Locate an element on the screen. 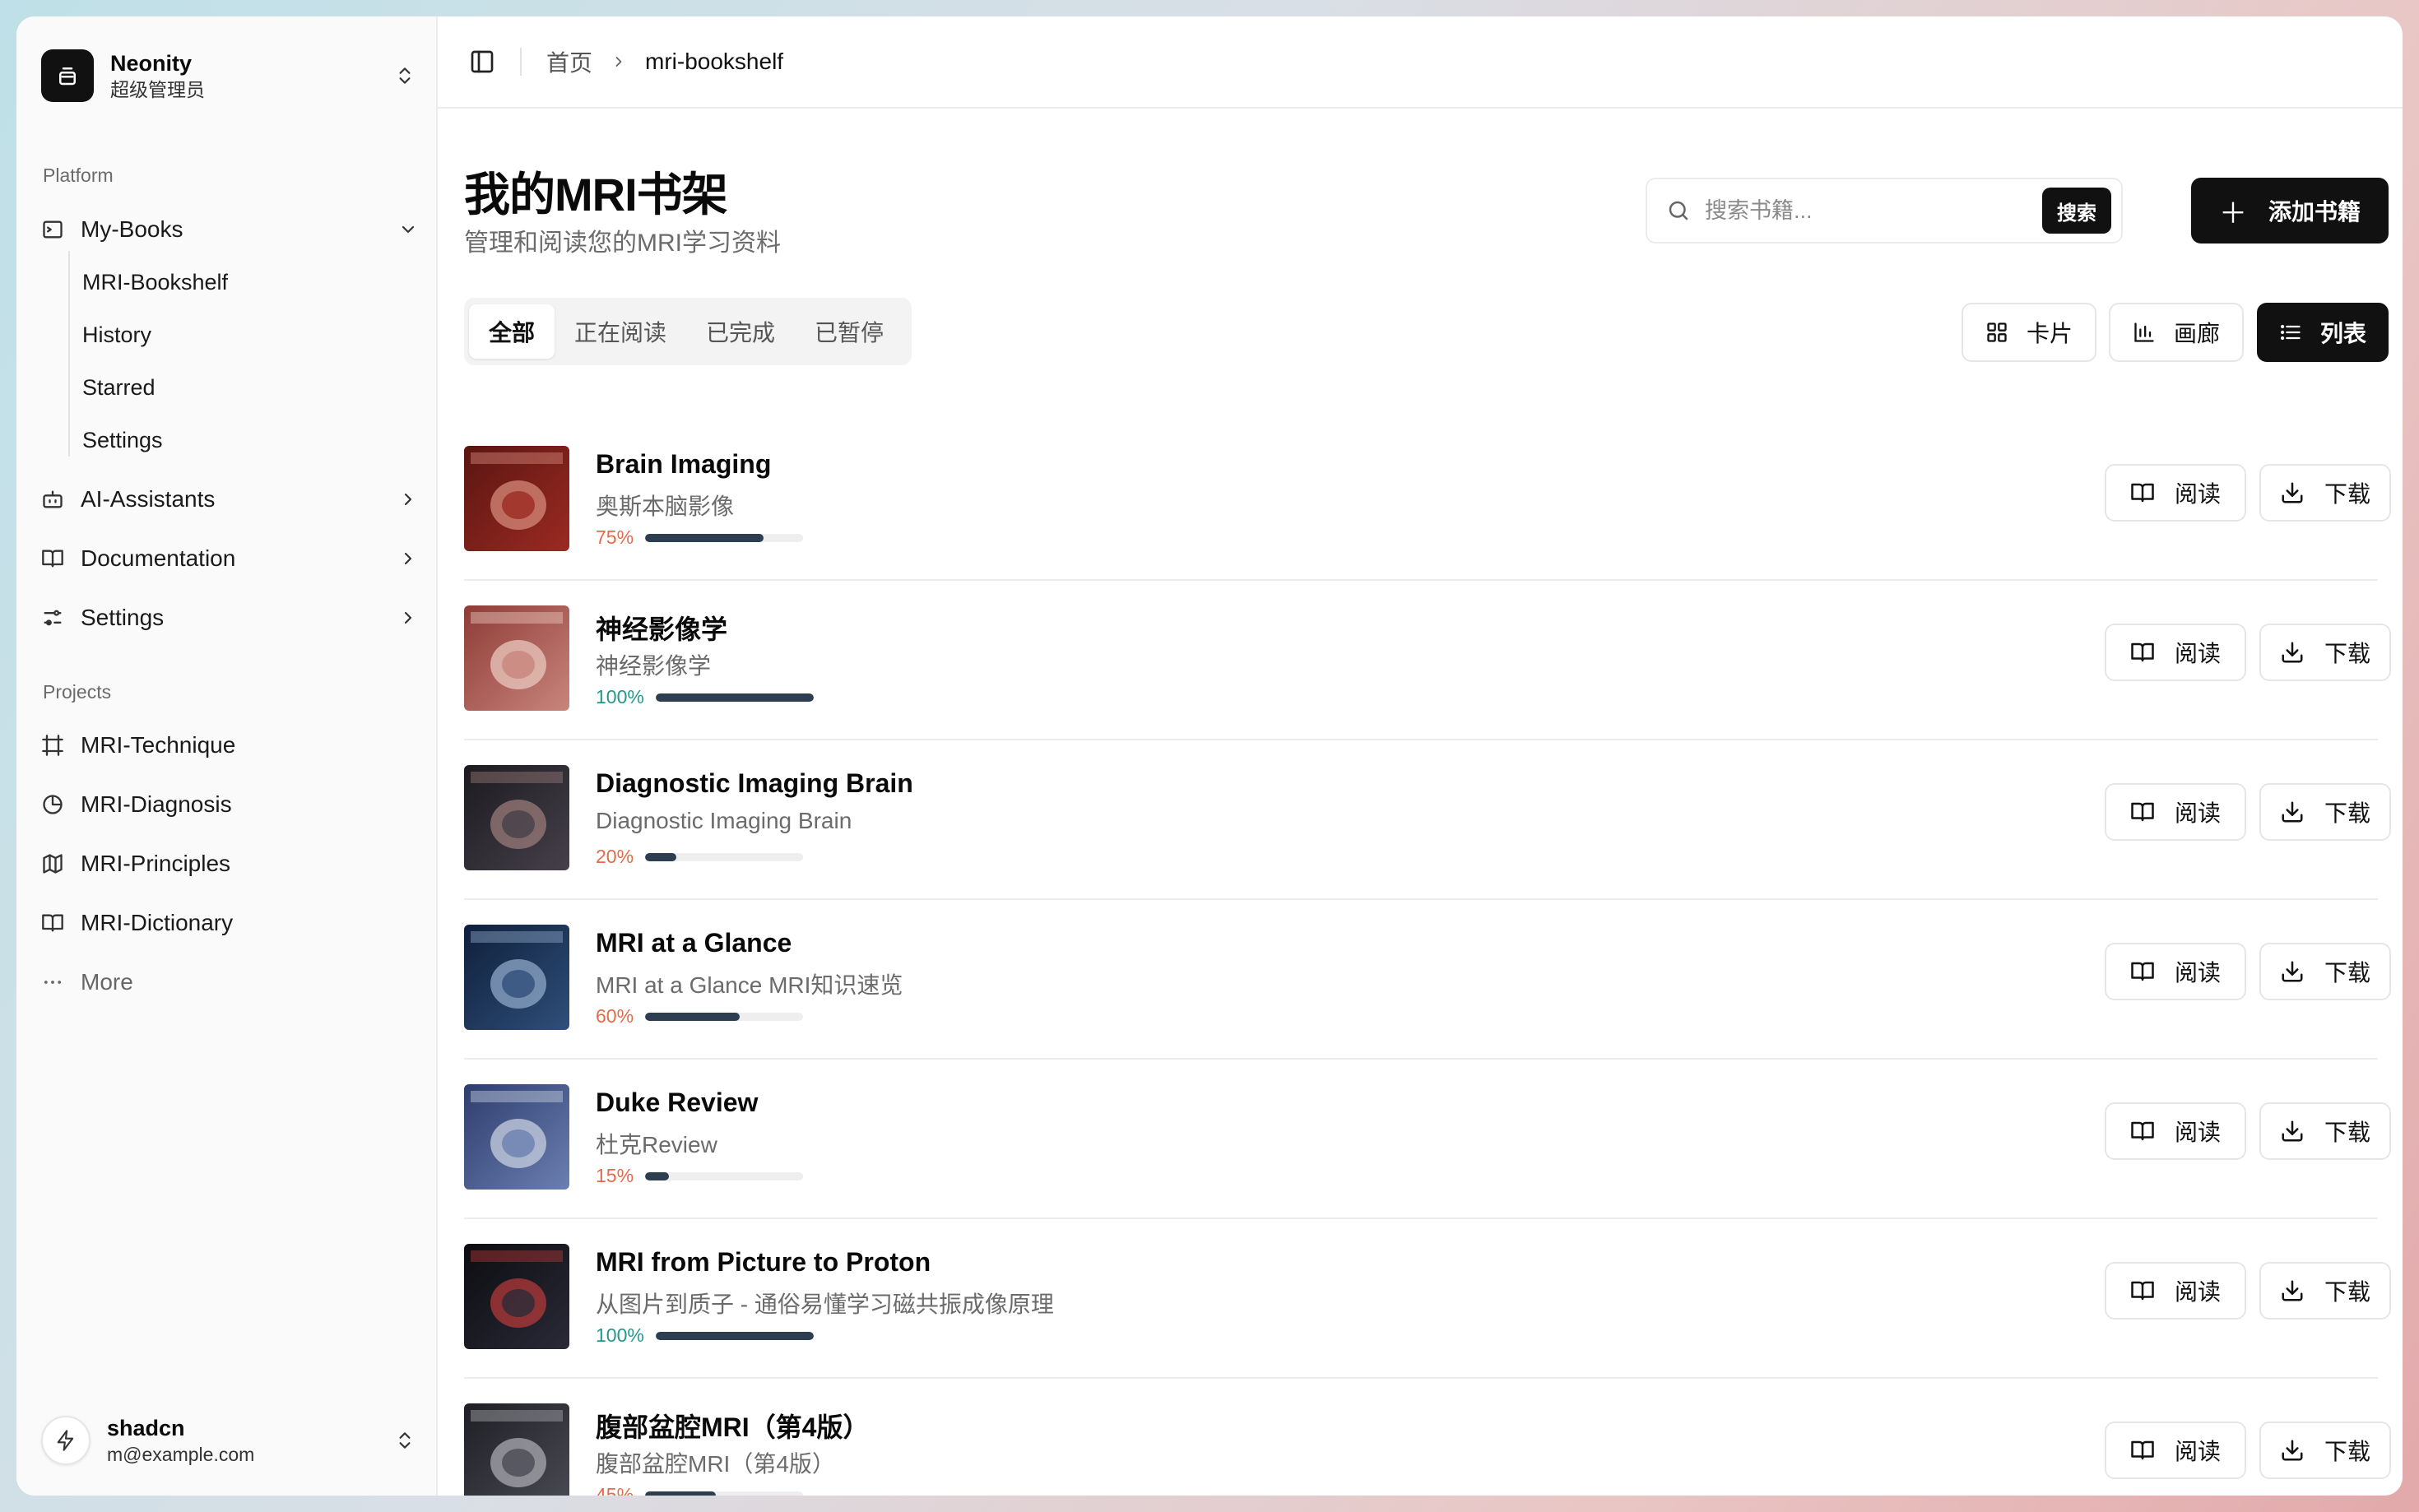 The height and width of the screenshot is (1512, 2419). book-title: 神经影像学 is located at coordinates (661, 628).